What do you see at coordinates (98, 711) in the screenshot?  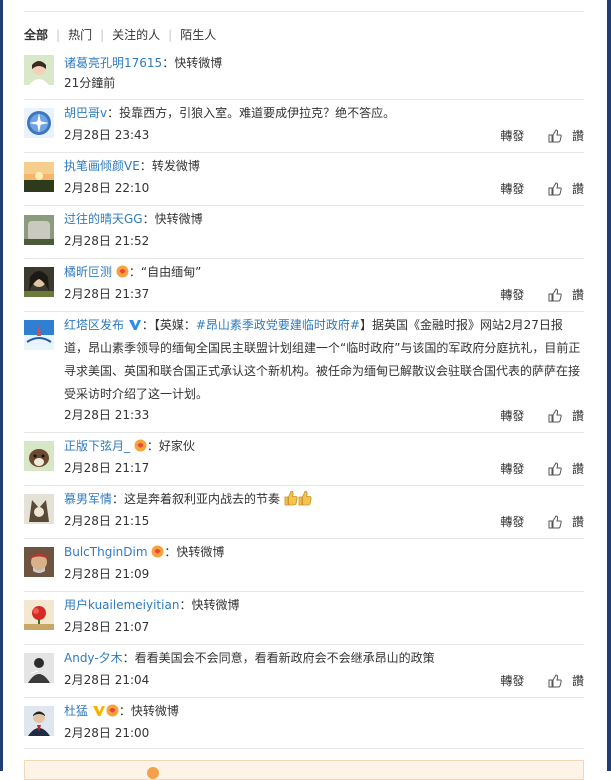 I see `yellow-v-icon` at bounding box center [98, 711].